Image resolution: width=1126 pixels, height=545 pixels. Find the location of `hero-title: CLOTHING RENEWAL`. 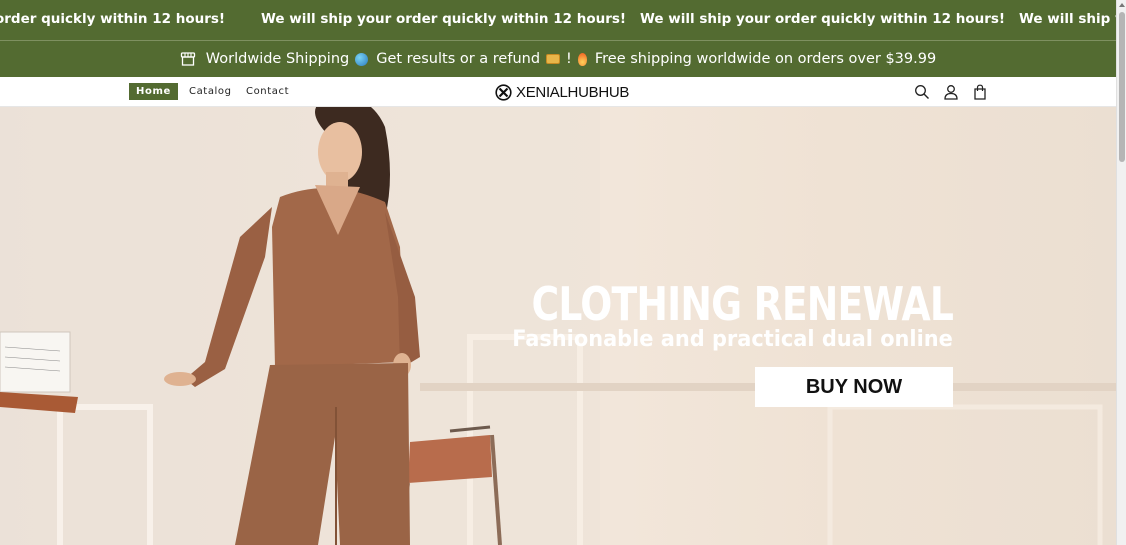

hero-title: CLOTHING RENEWAL is located at coordinates (742, 304).